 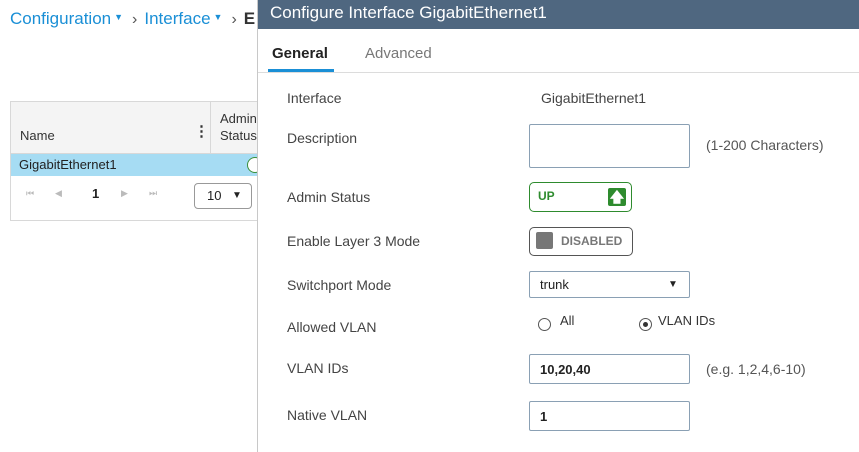 I want to click on breadcrumb-interface: Interface ▼, so click(x=183, y=19).